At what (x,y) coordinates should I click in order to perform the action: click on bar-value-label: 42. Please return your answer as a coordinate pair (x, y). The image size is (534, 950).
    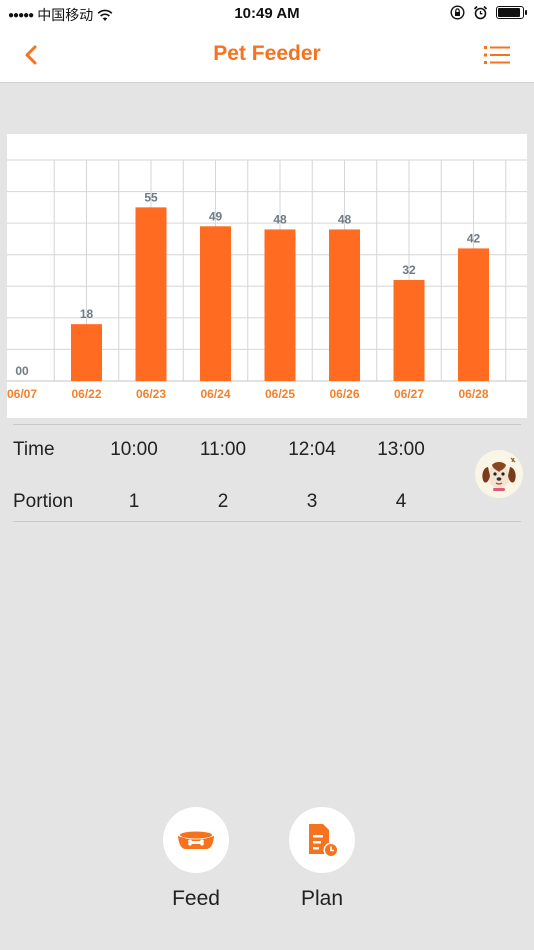
    Looking at the image, I should click on (474, 238).